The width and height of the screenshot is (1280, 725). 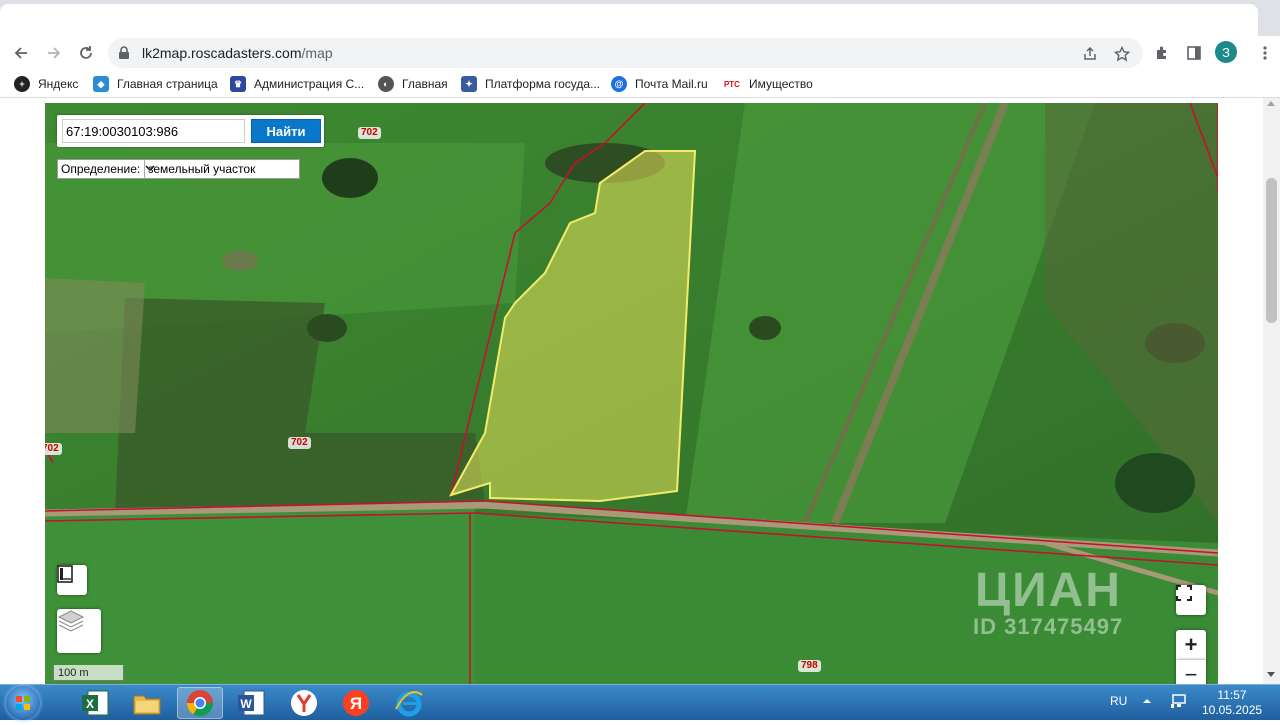 I want to click on explorer-icon, so click(x=147, y=705).